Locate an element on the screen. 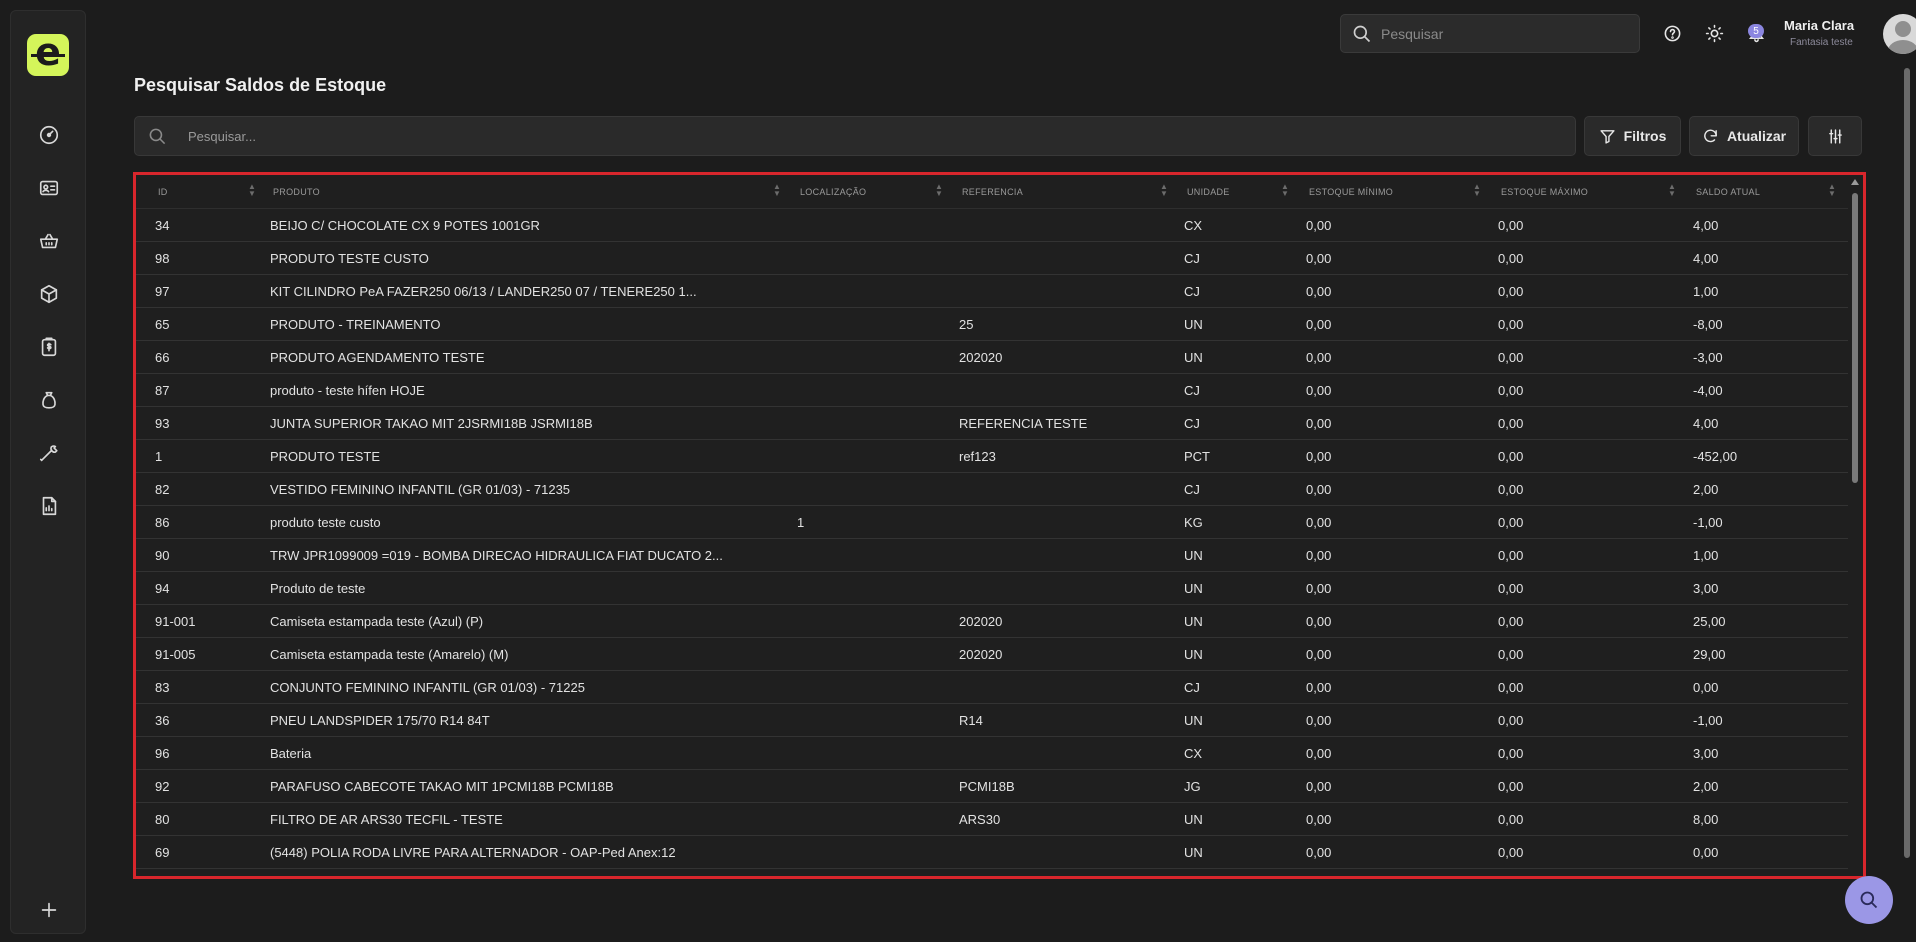  cell-saldo-atual: 2,00 is located at coordinates (1706, 786).